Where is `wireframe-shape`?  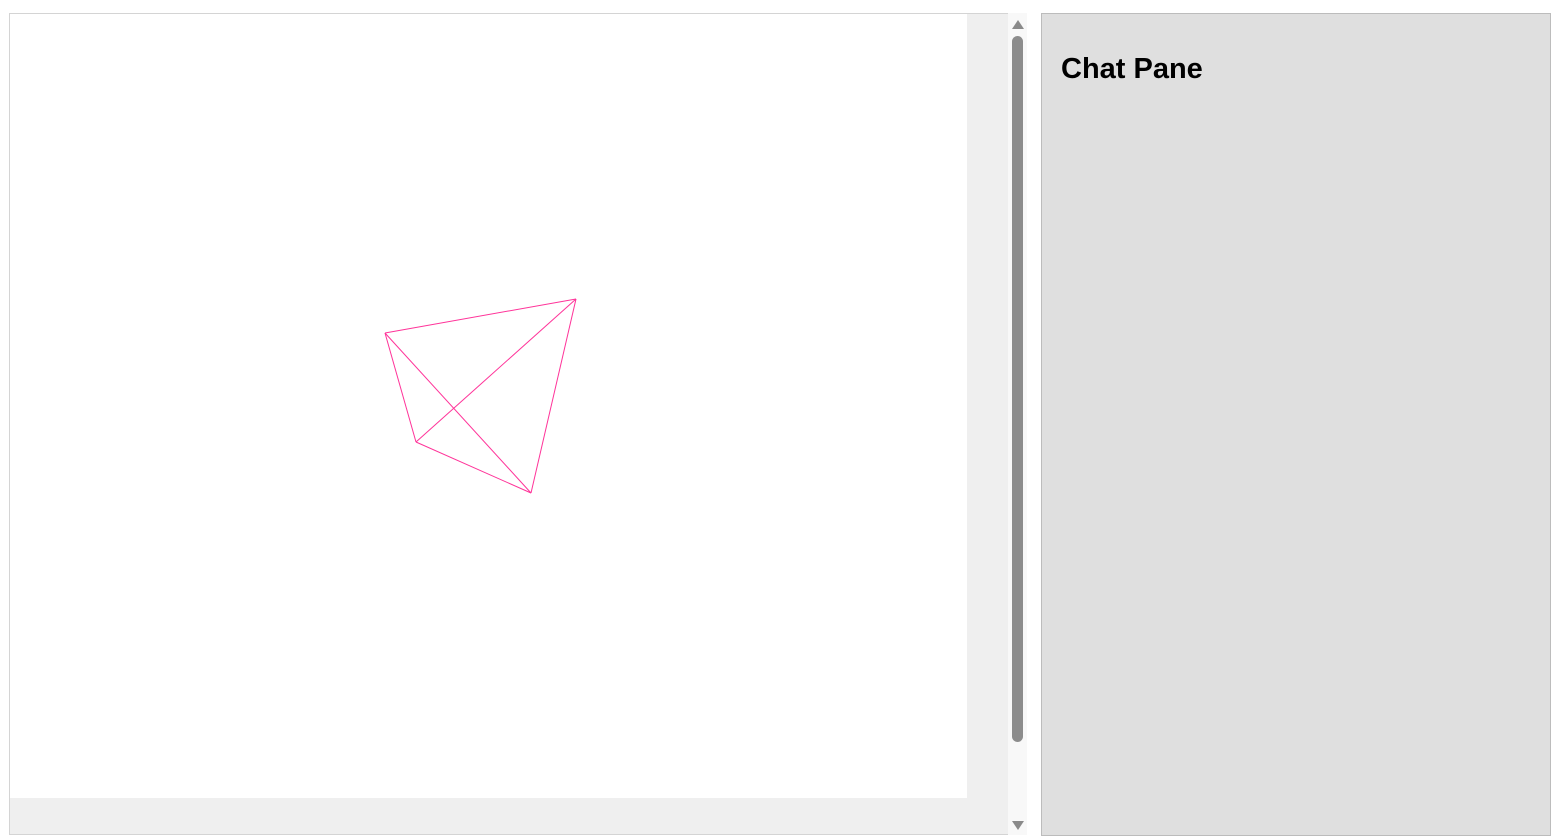
wireframe-shape is located at coordinates (480, 396).